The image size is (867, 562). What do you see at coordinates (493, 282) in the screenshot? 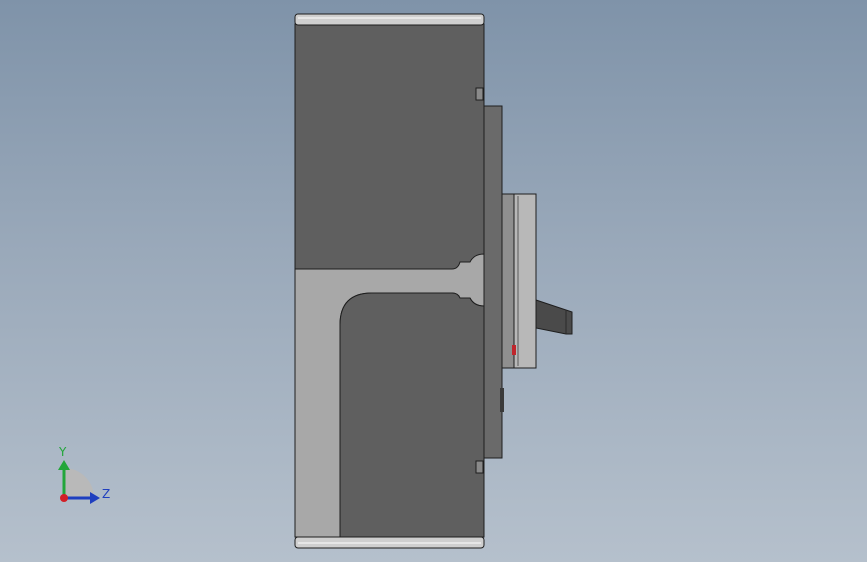
I see `front-plate` at bounding box center [493, 282].